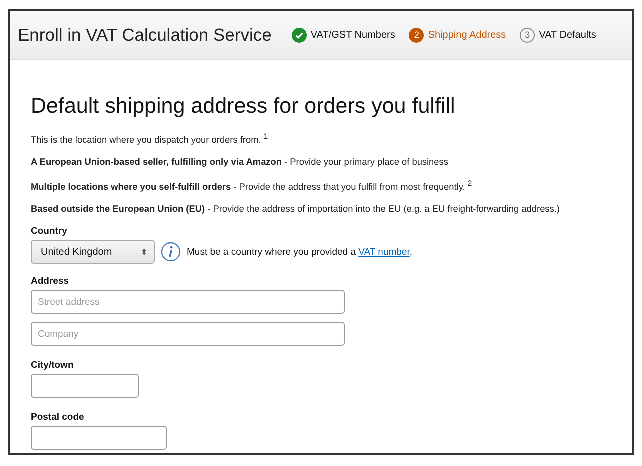 The height and width of the screenshot is (466, 642). What do you see at coordinates (50, 282) in the screenshot?
I see `field-label: Address` at bounding box center [50, 282].